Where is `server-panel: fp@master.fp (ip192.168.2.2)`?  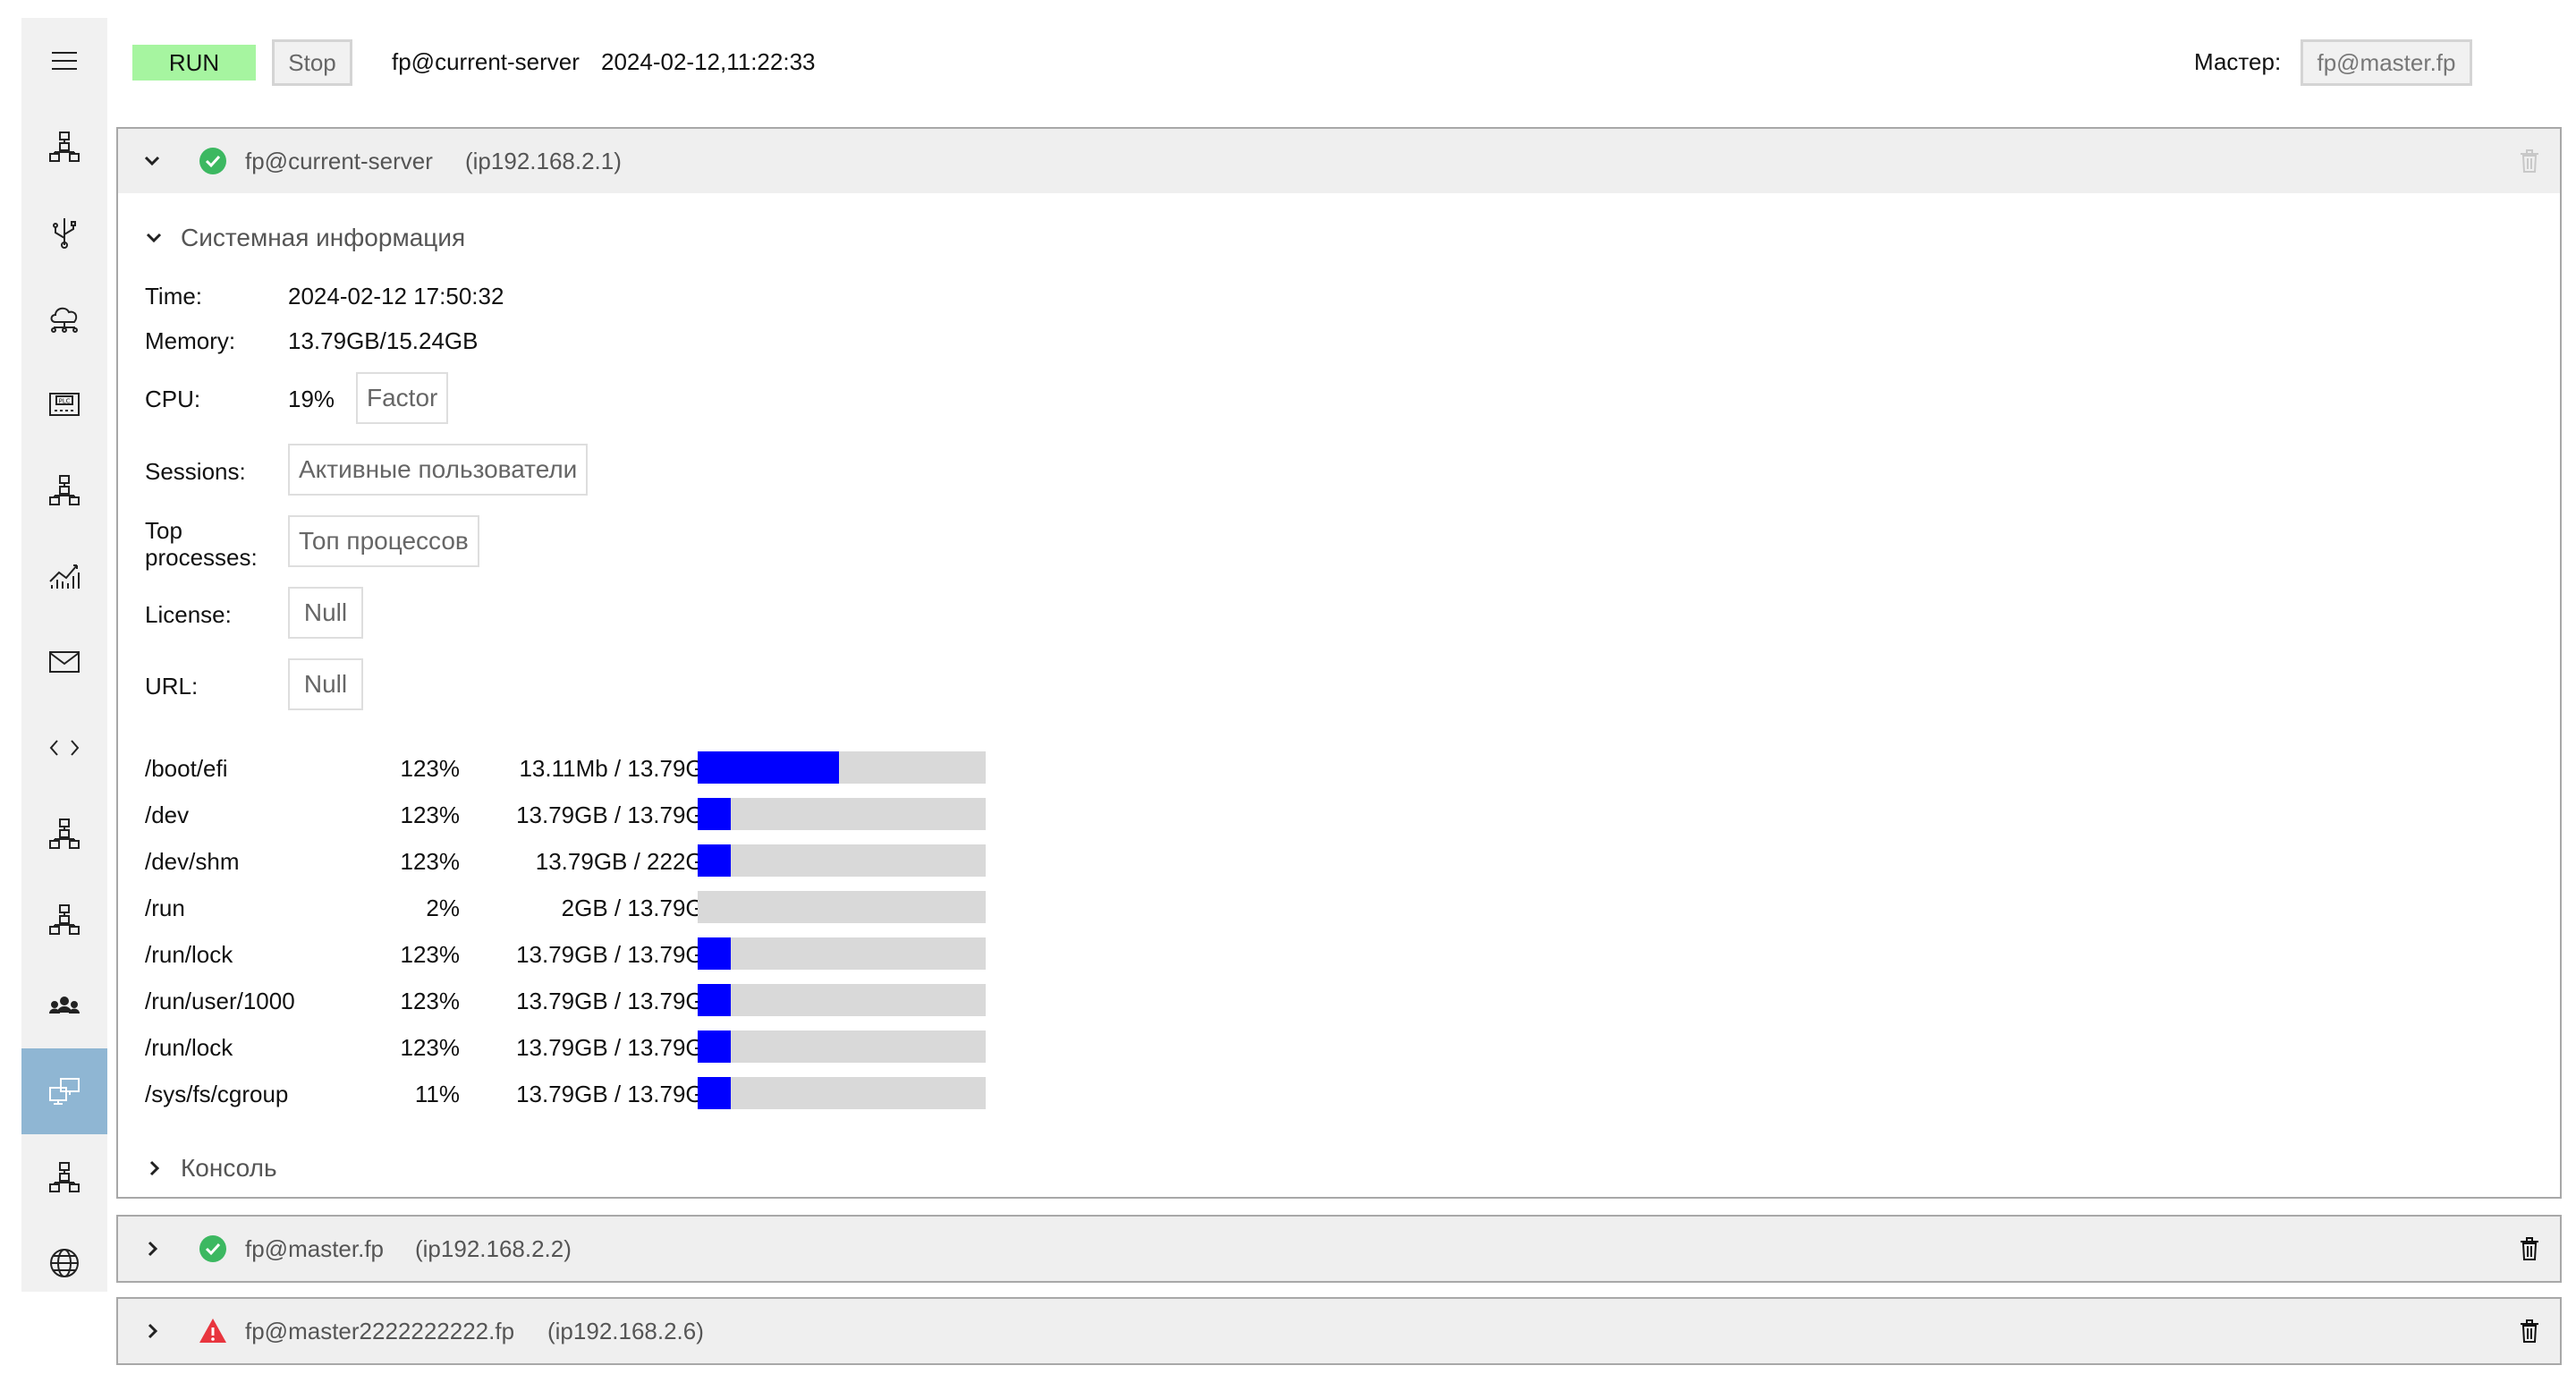
server-panel: fp@master.fp (ip192.168.2.2) is located at coordinates (1339, 1249).